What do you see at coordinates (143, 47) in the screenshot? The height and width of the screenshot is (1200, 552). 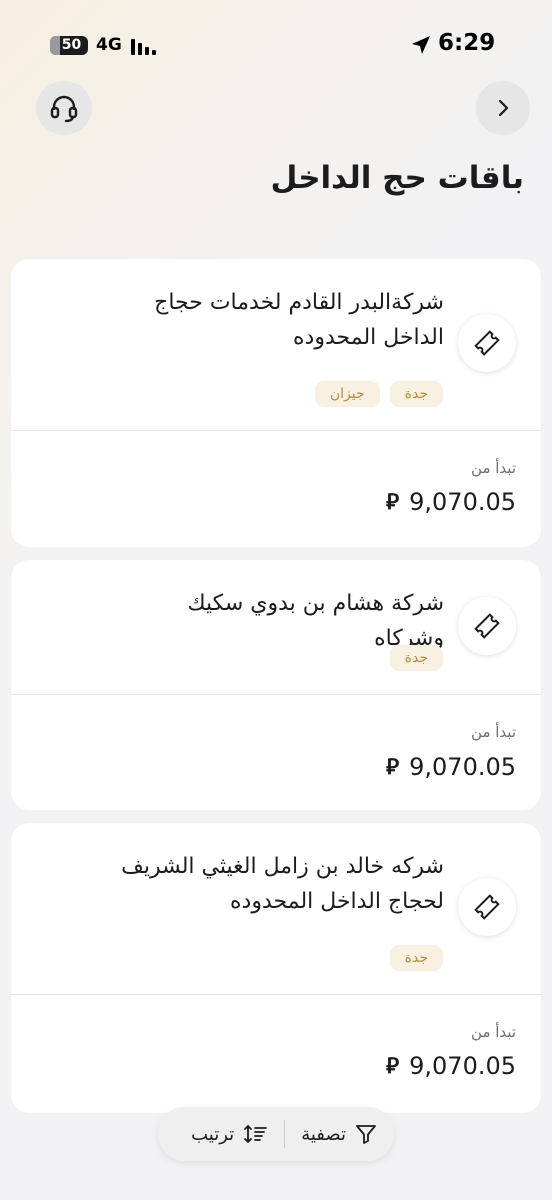 I see `signal-bars-icon` at bounding box center [143, 47].